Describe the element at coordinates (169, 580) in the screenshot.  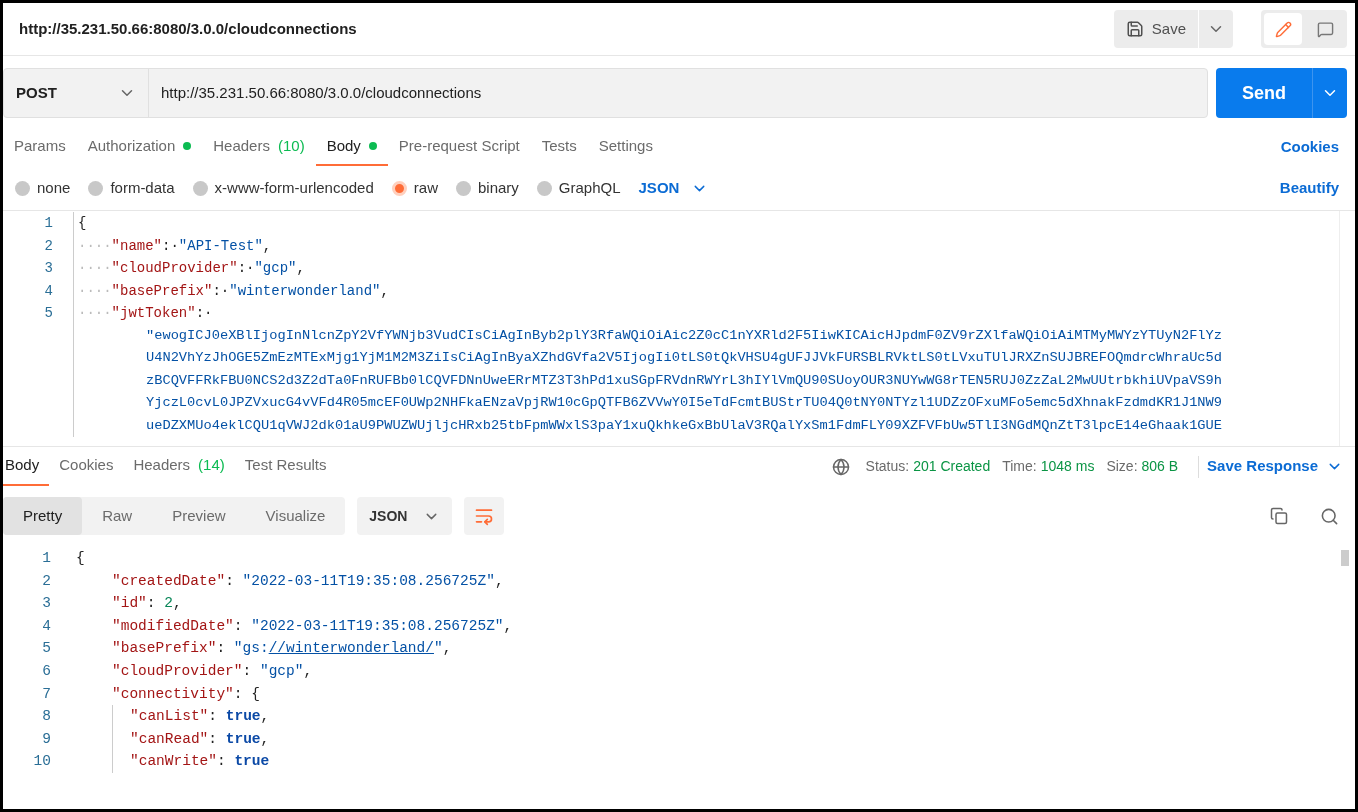
I see `code-token: "createdDate"` at that location.